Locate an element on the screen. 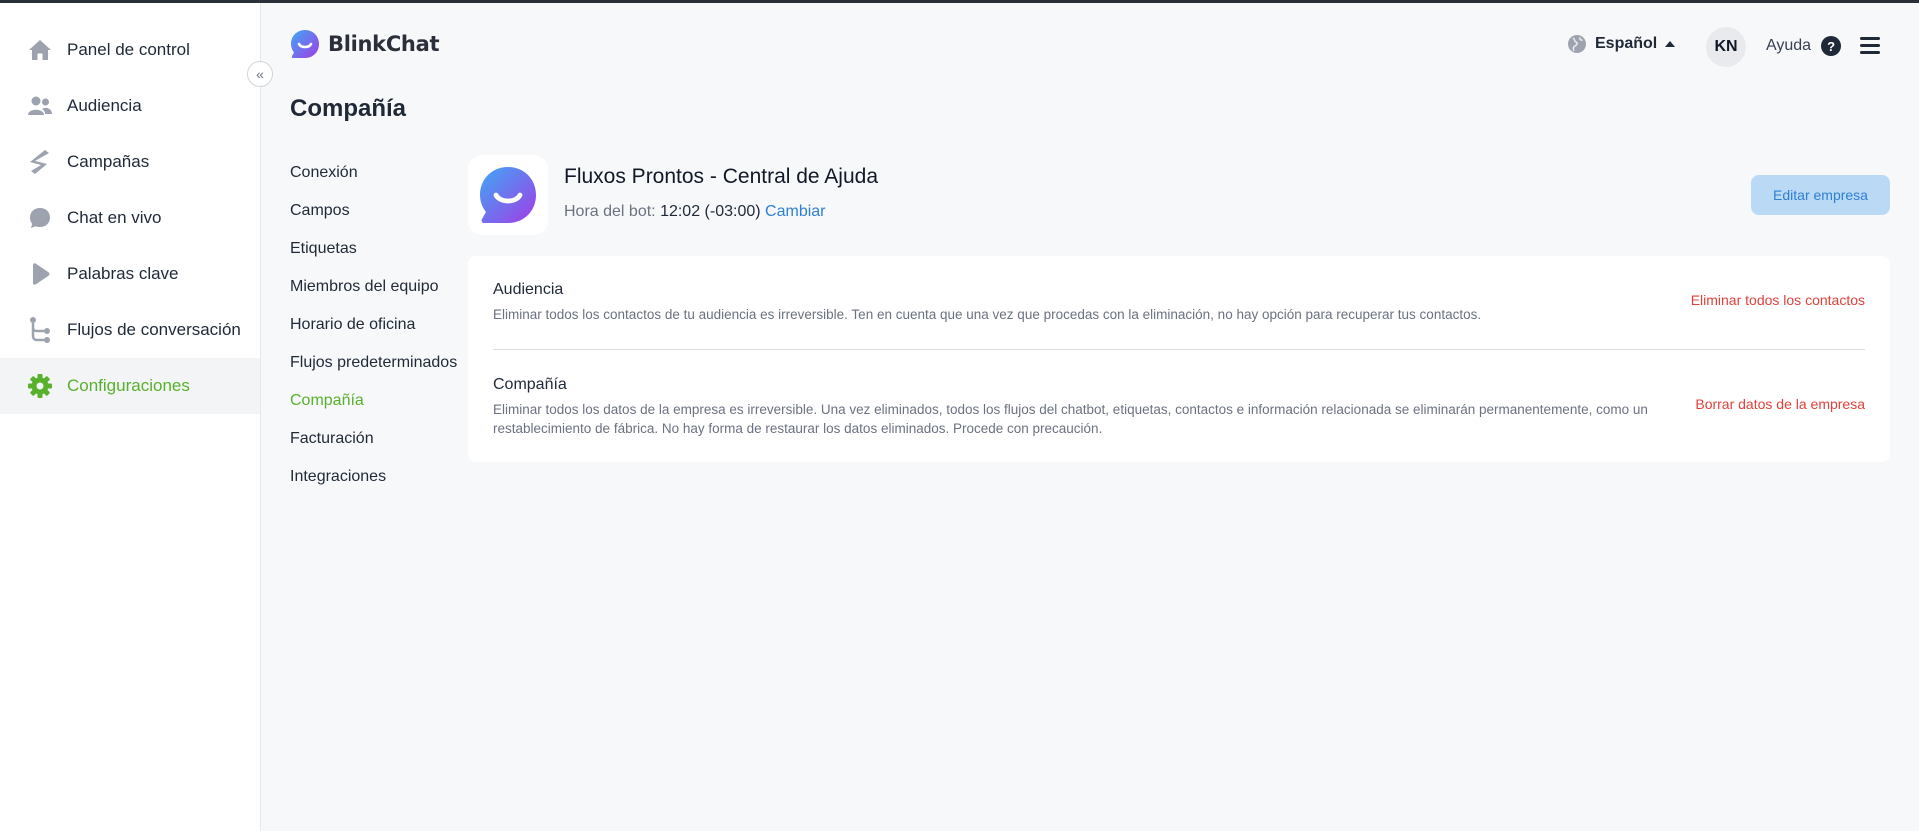 The width and height of the screenshot is (1919, 831). settings-nav-etiquetas: Etiquetas is located at coordinates (323, 249).